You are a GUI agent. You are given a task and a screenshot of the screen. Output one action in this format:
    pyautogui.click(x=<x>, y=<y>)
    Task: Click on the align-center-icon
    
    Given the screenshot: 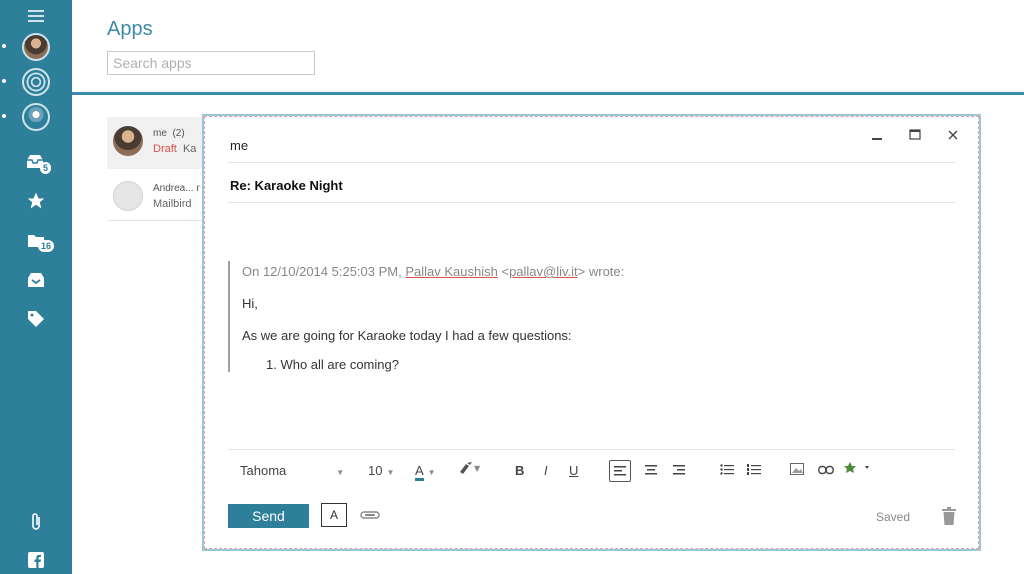 What is the action you would take?
    pyautogui.click(x=651, y=470)
    